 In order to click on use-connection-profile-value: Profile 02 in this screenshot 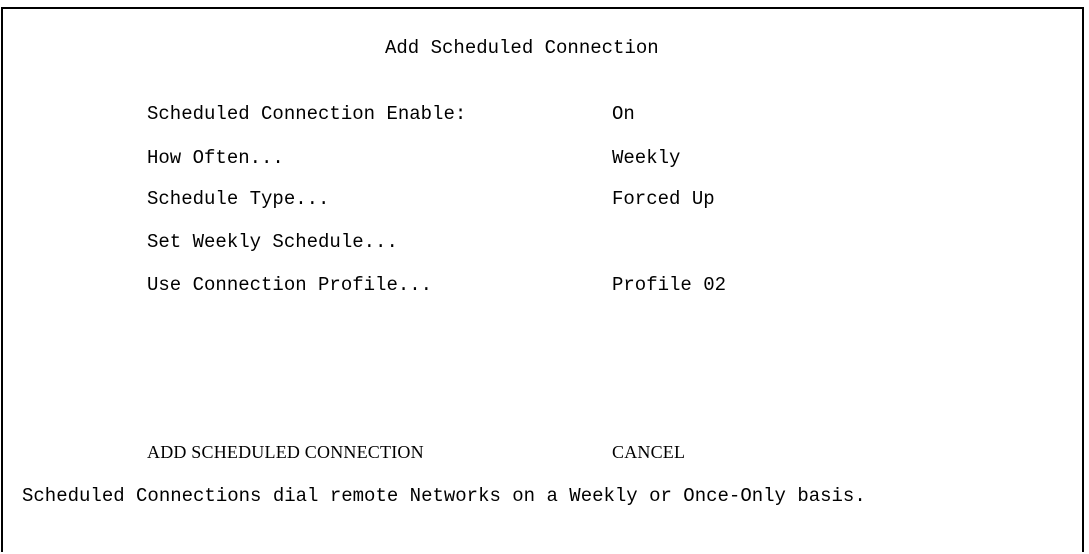, I will do `click(669, 285)`.